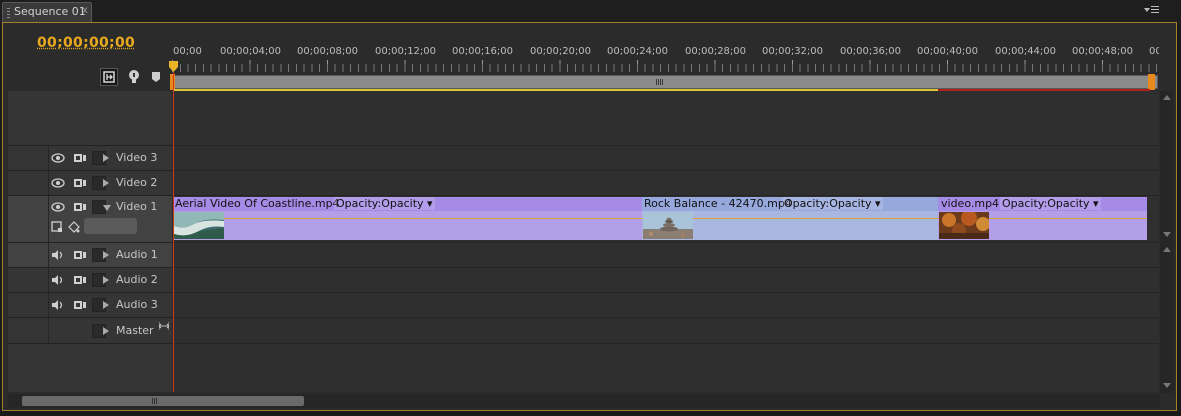 The width and height of the screenshot is (1181, 416). What do you see at coordinates (137, 206) in the screenshot?
I see `track-name: Video 1` at bounding box center [137, 206].